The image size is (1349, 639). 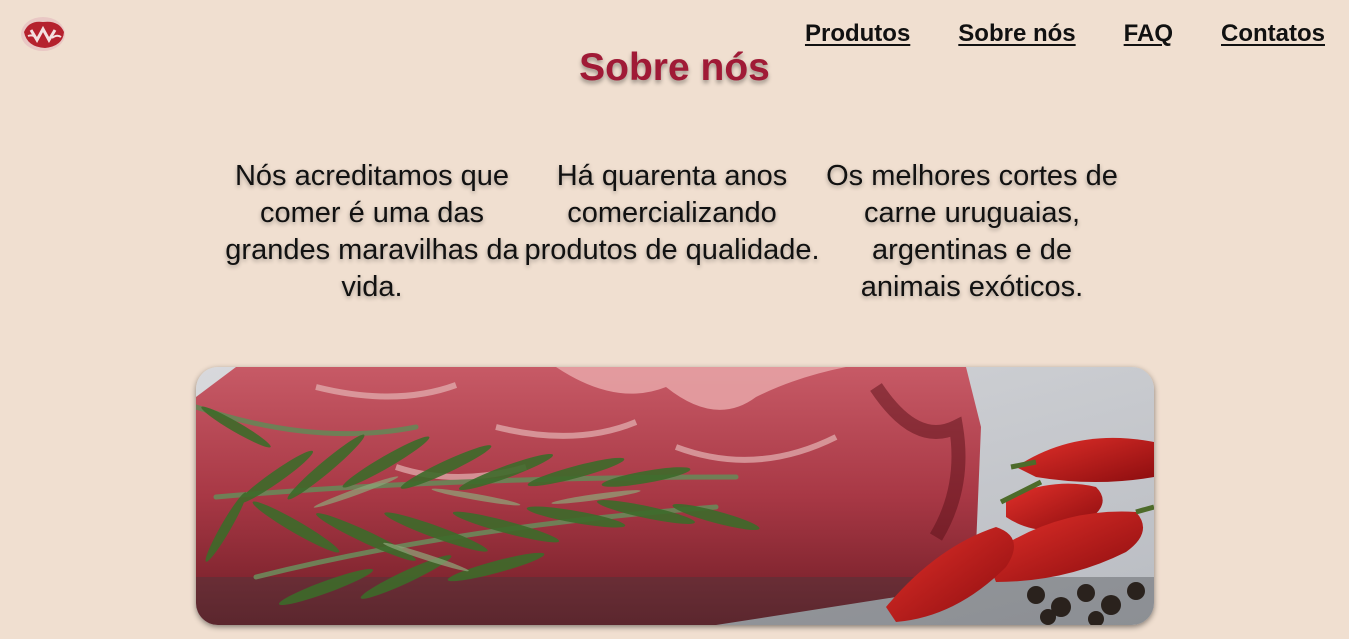 I want to click on nav-link-faq: FAQ, so click(x=1148, y=34).